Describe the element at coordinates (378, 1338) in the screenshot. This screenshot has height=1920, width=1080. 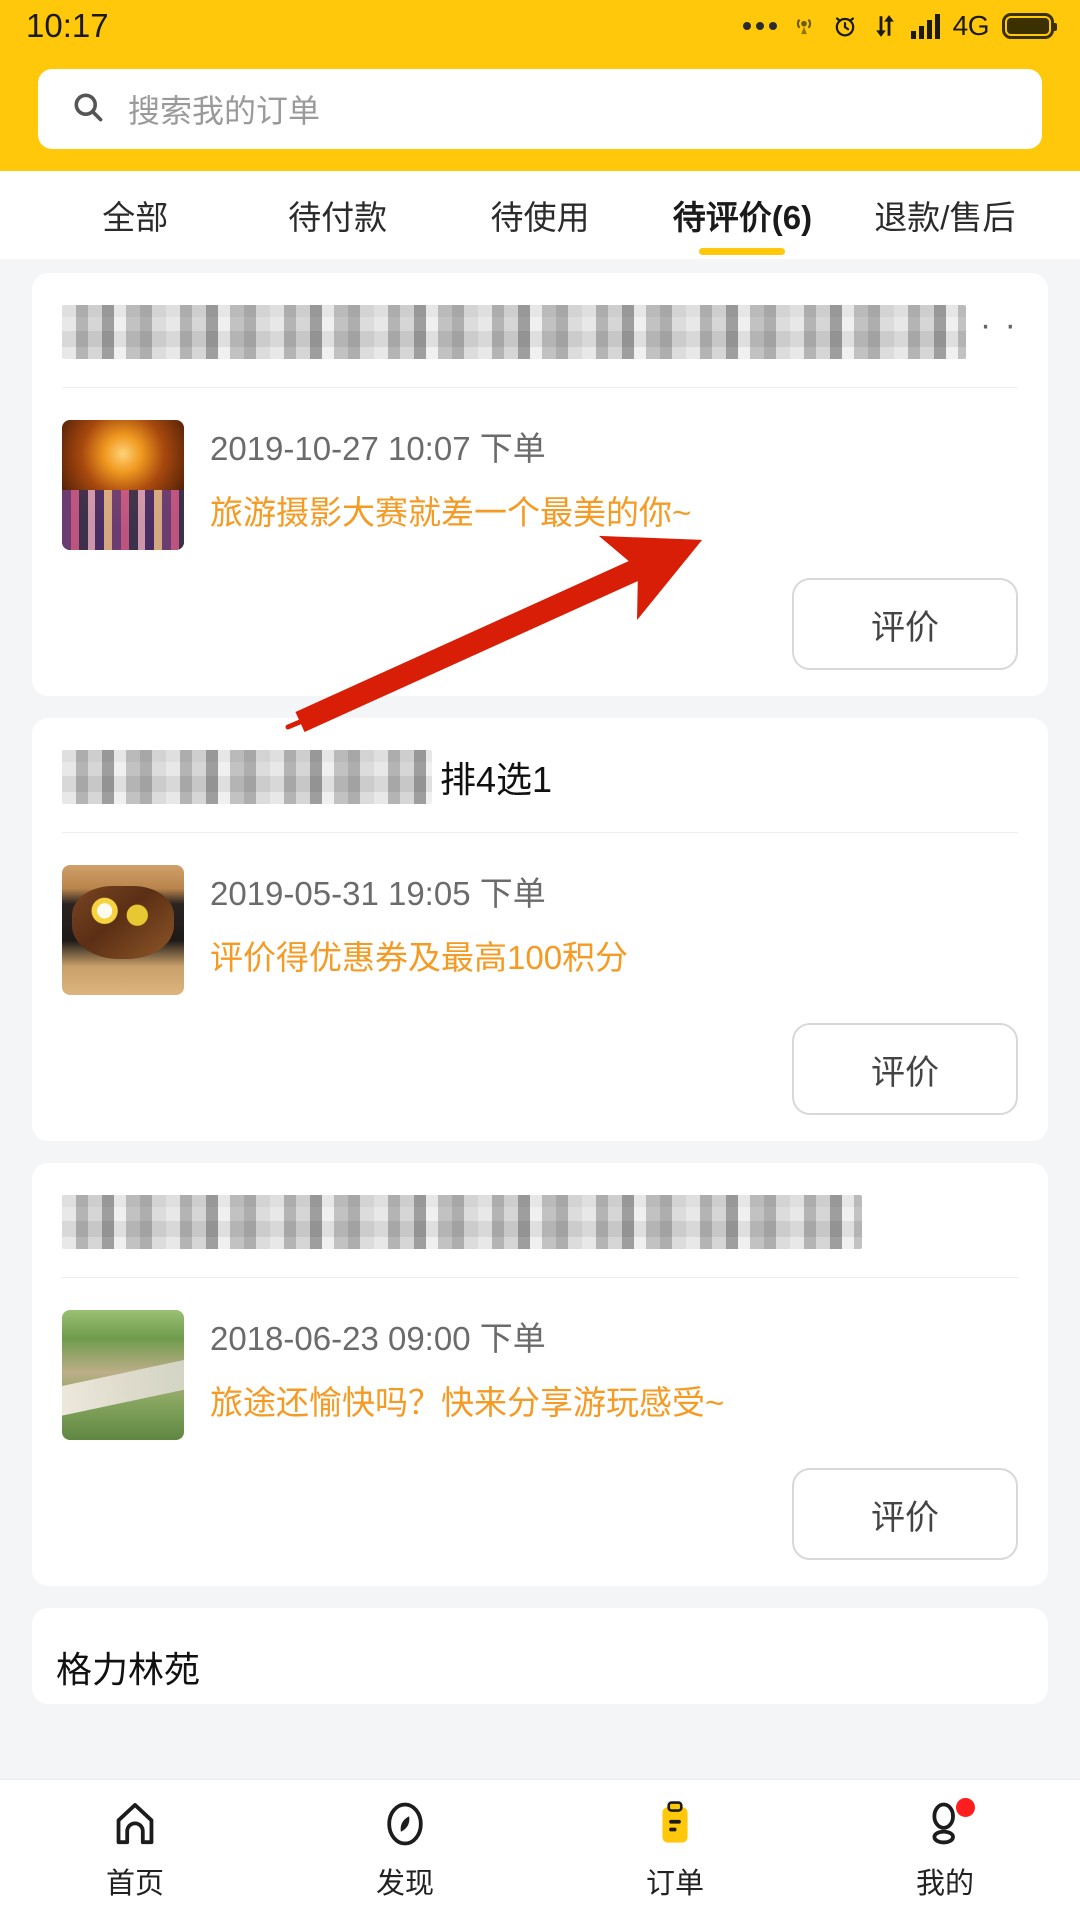
I see `order-date: 2018-06-23 09:00 下单` at that location.